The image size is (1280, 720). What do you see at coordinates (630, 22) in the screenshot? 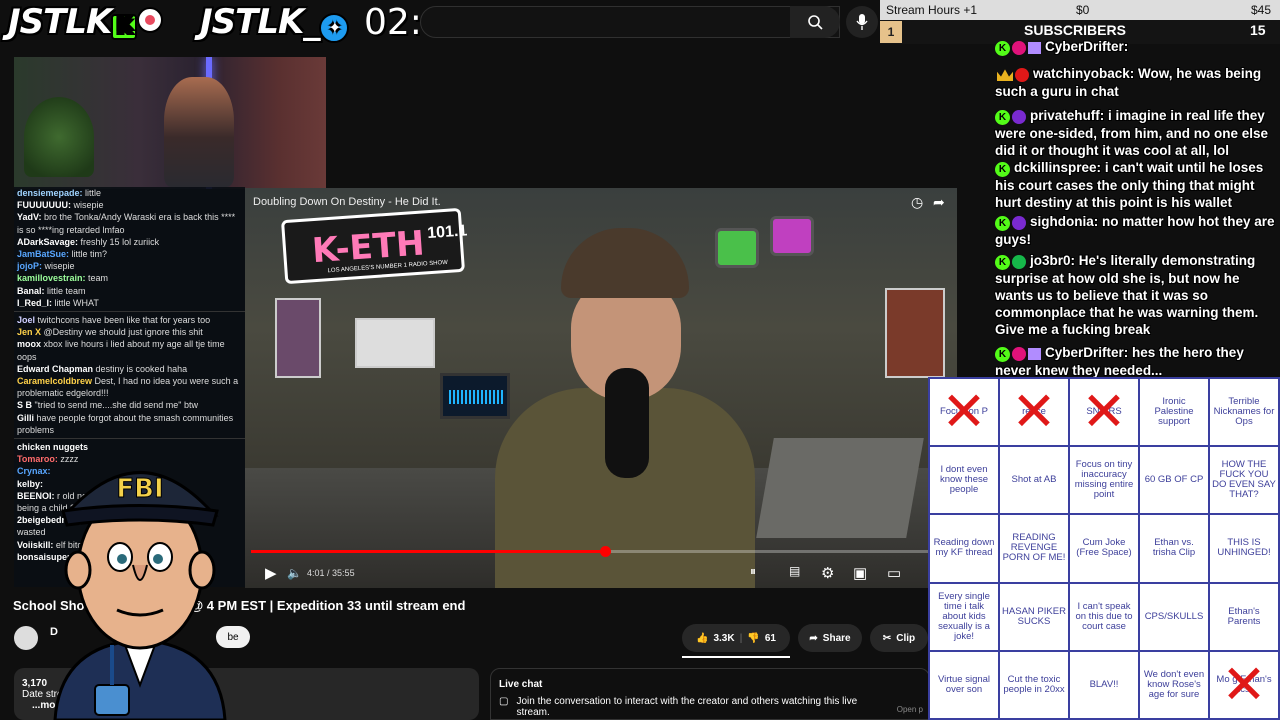
I see `search-input` at bounding box center [630, 22].